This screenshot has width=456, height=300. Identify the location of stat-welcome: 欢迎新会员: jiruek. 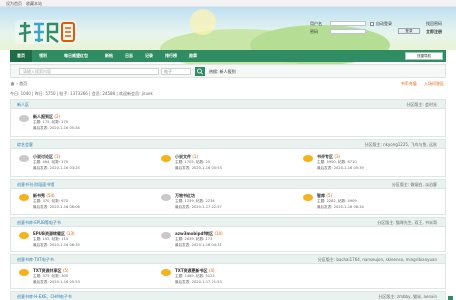
(135, 93).